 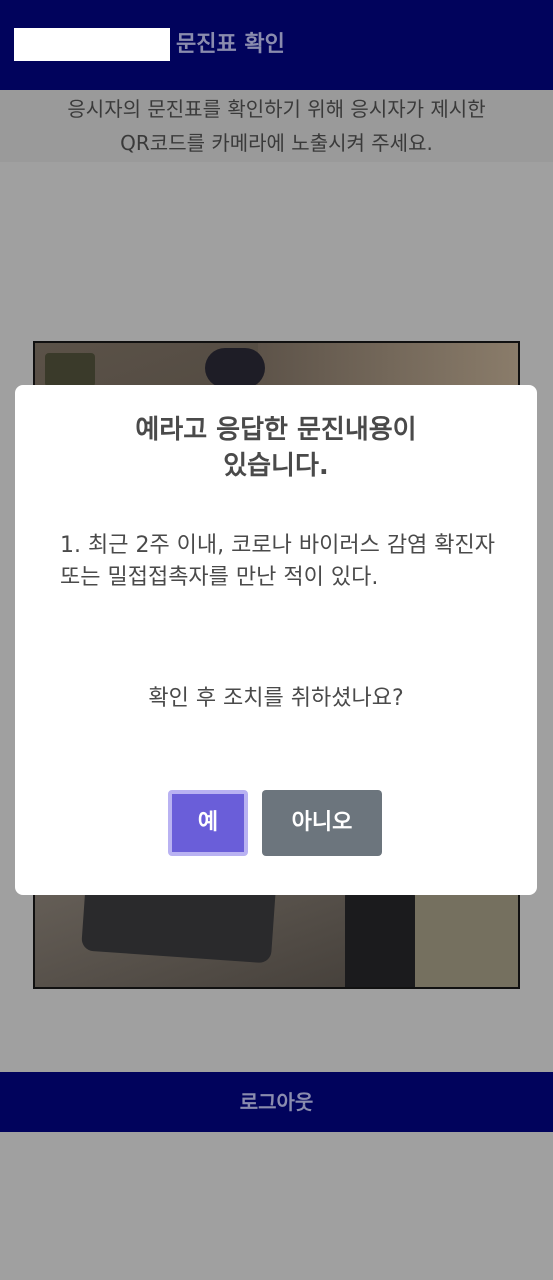 What do you see at coordinates (276, 448) in the screenshot?
I see `dialog-title: 예라고 응답한 문진내용이 있습니다.` at bounding box center [276, 448].